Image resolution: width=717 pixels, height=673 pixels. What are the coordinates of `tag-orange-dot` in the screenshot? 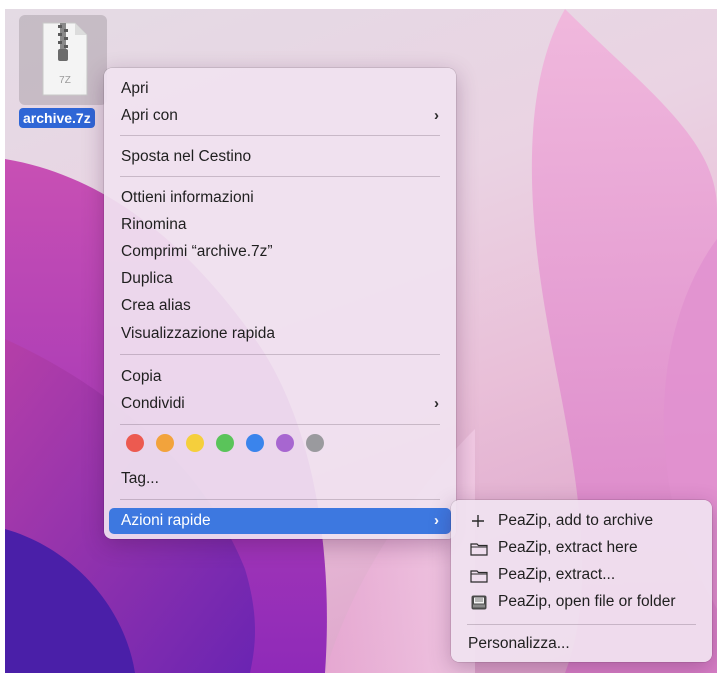 It's located at (165, 443).